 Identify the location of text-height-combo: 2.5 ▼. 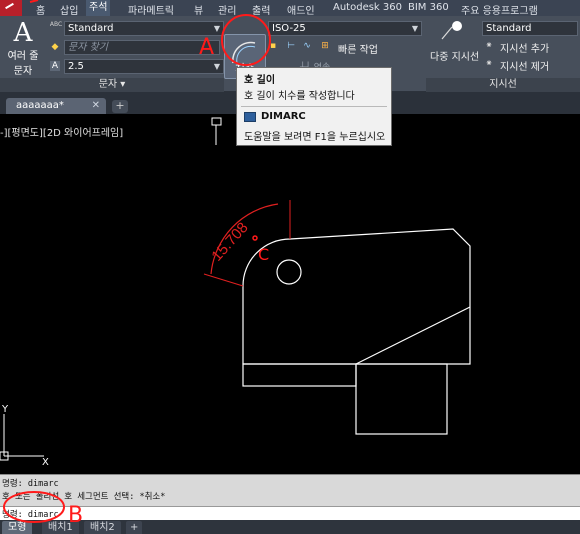
(144, 66).